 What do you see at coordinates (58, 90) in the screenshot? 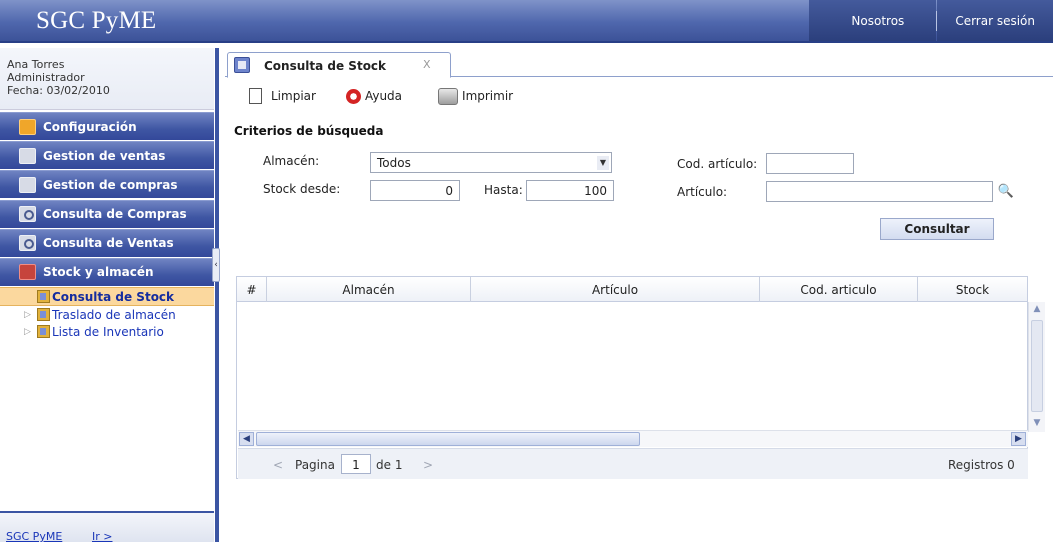
I see `session-date: Fecha: 03/02/2010` at bounding box center [58, 90].